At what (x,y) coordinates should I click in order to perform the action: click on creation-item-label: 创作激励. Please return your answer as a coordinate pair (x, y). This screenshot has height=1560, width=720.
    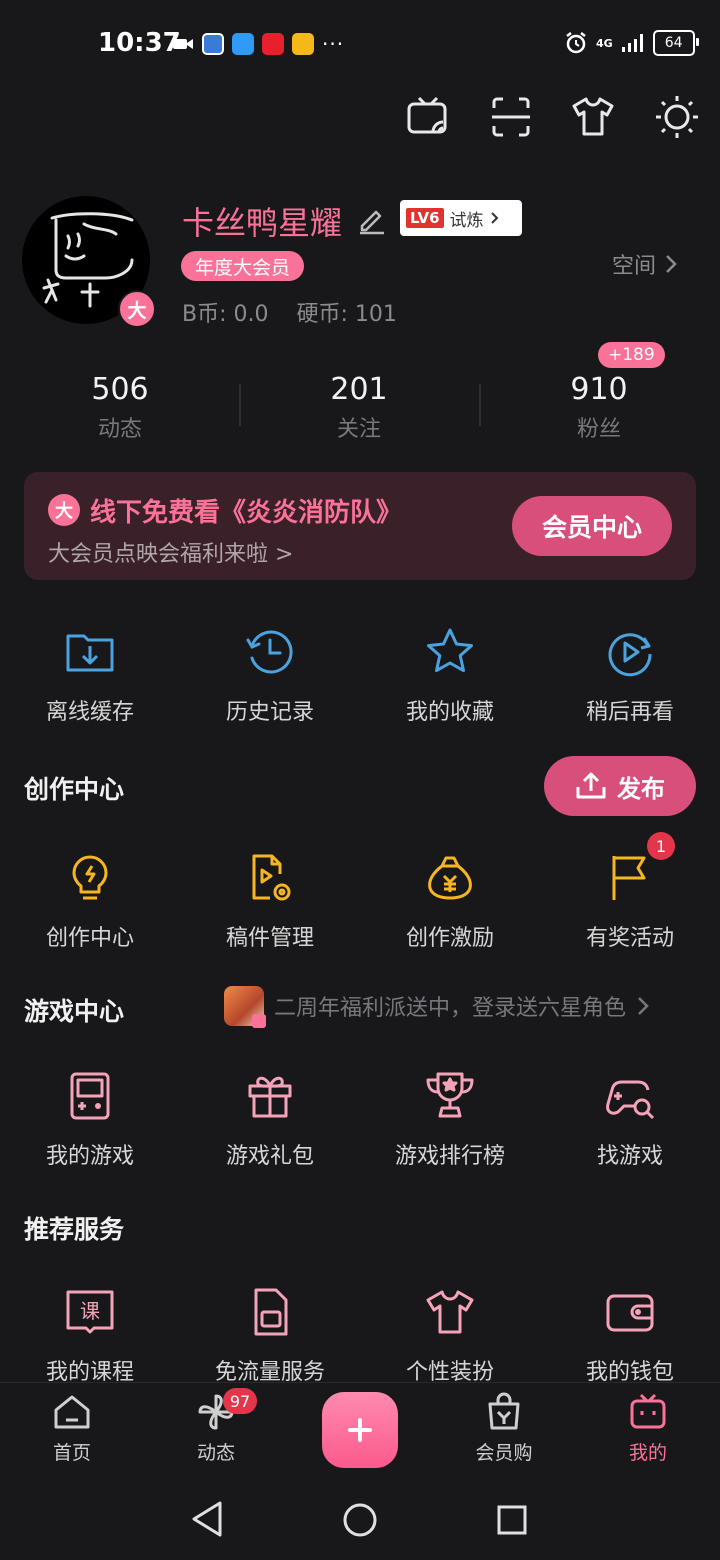
    Looking at the image, I should click on (449, 938).